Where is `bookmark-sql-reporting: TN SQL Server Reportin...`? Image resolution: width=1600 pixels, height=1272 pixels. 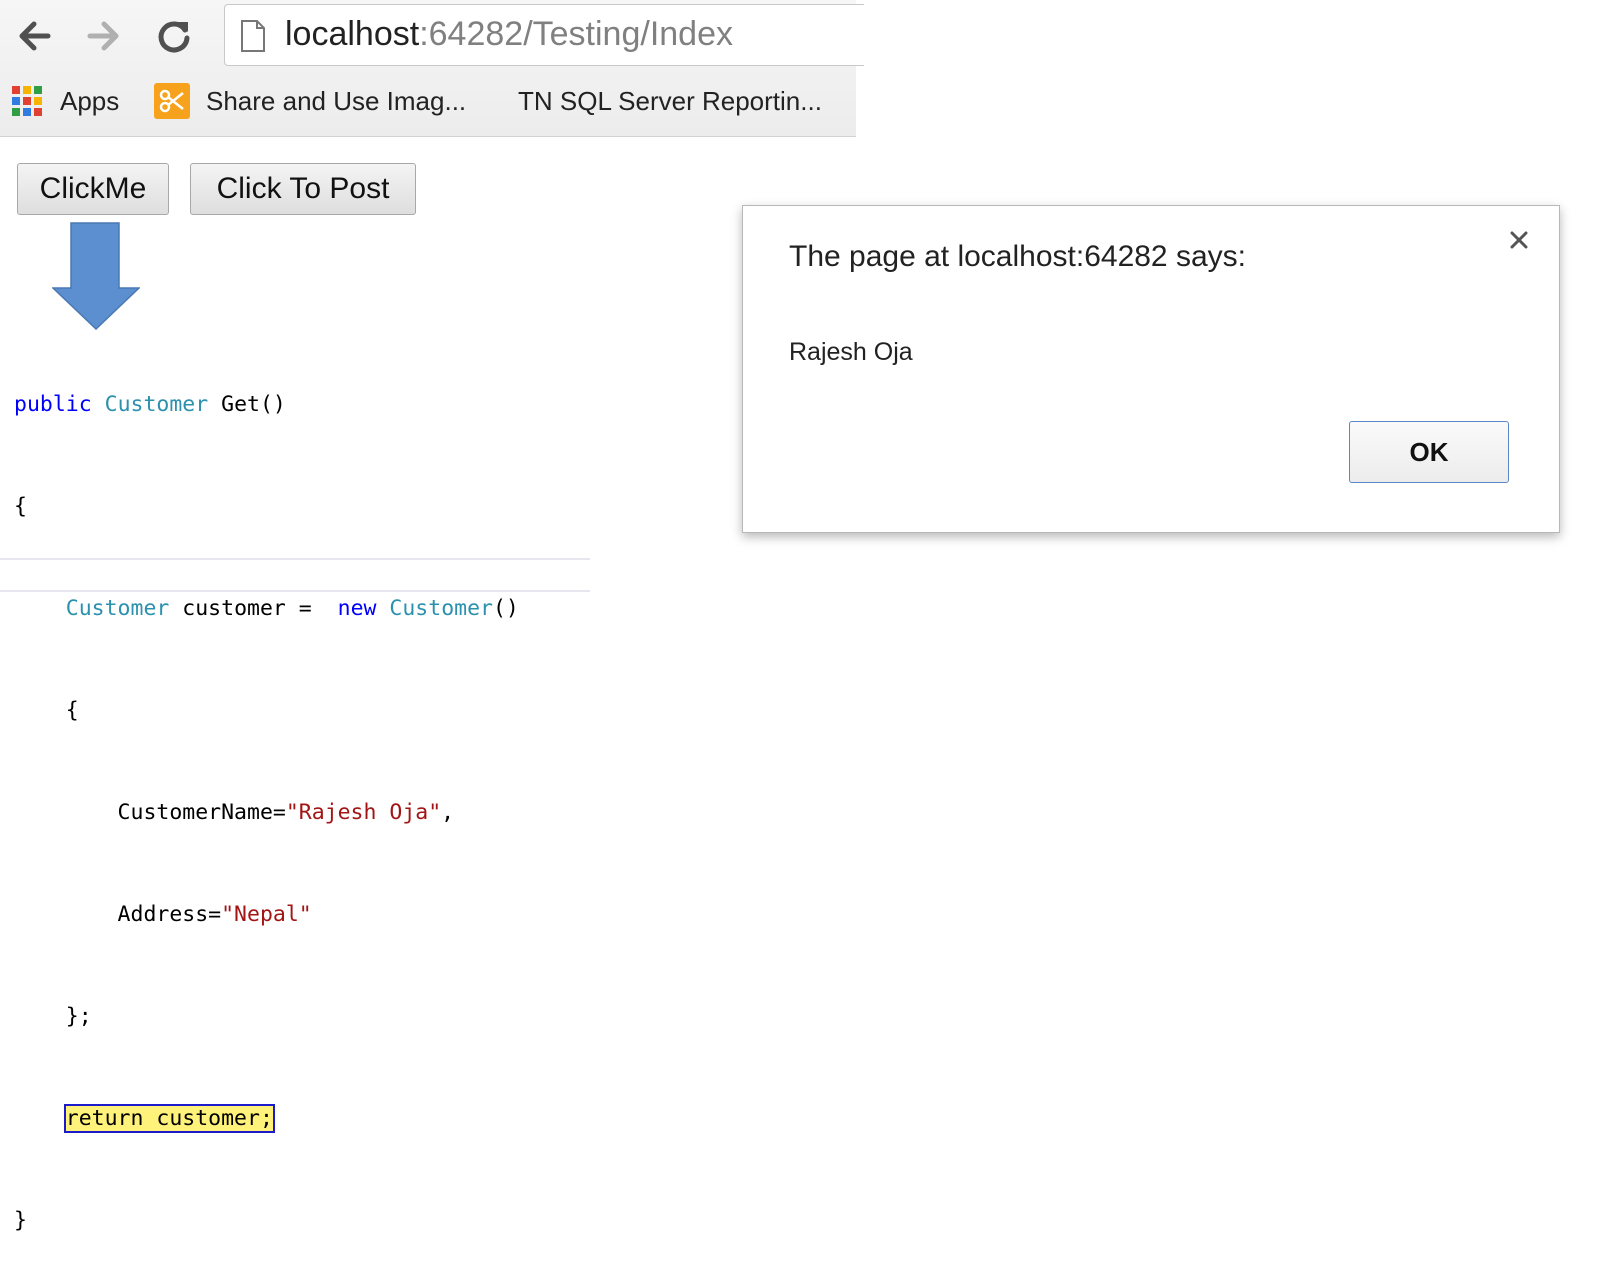 bookmark-sql-reporting: TN SQL Server Reportin... is located at coordinates (670, 101).